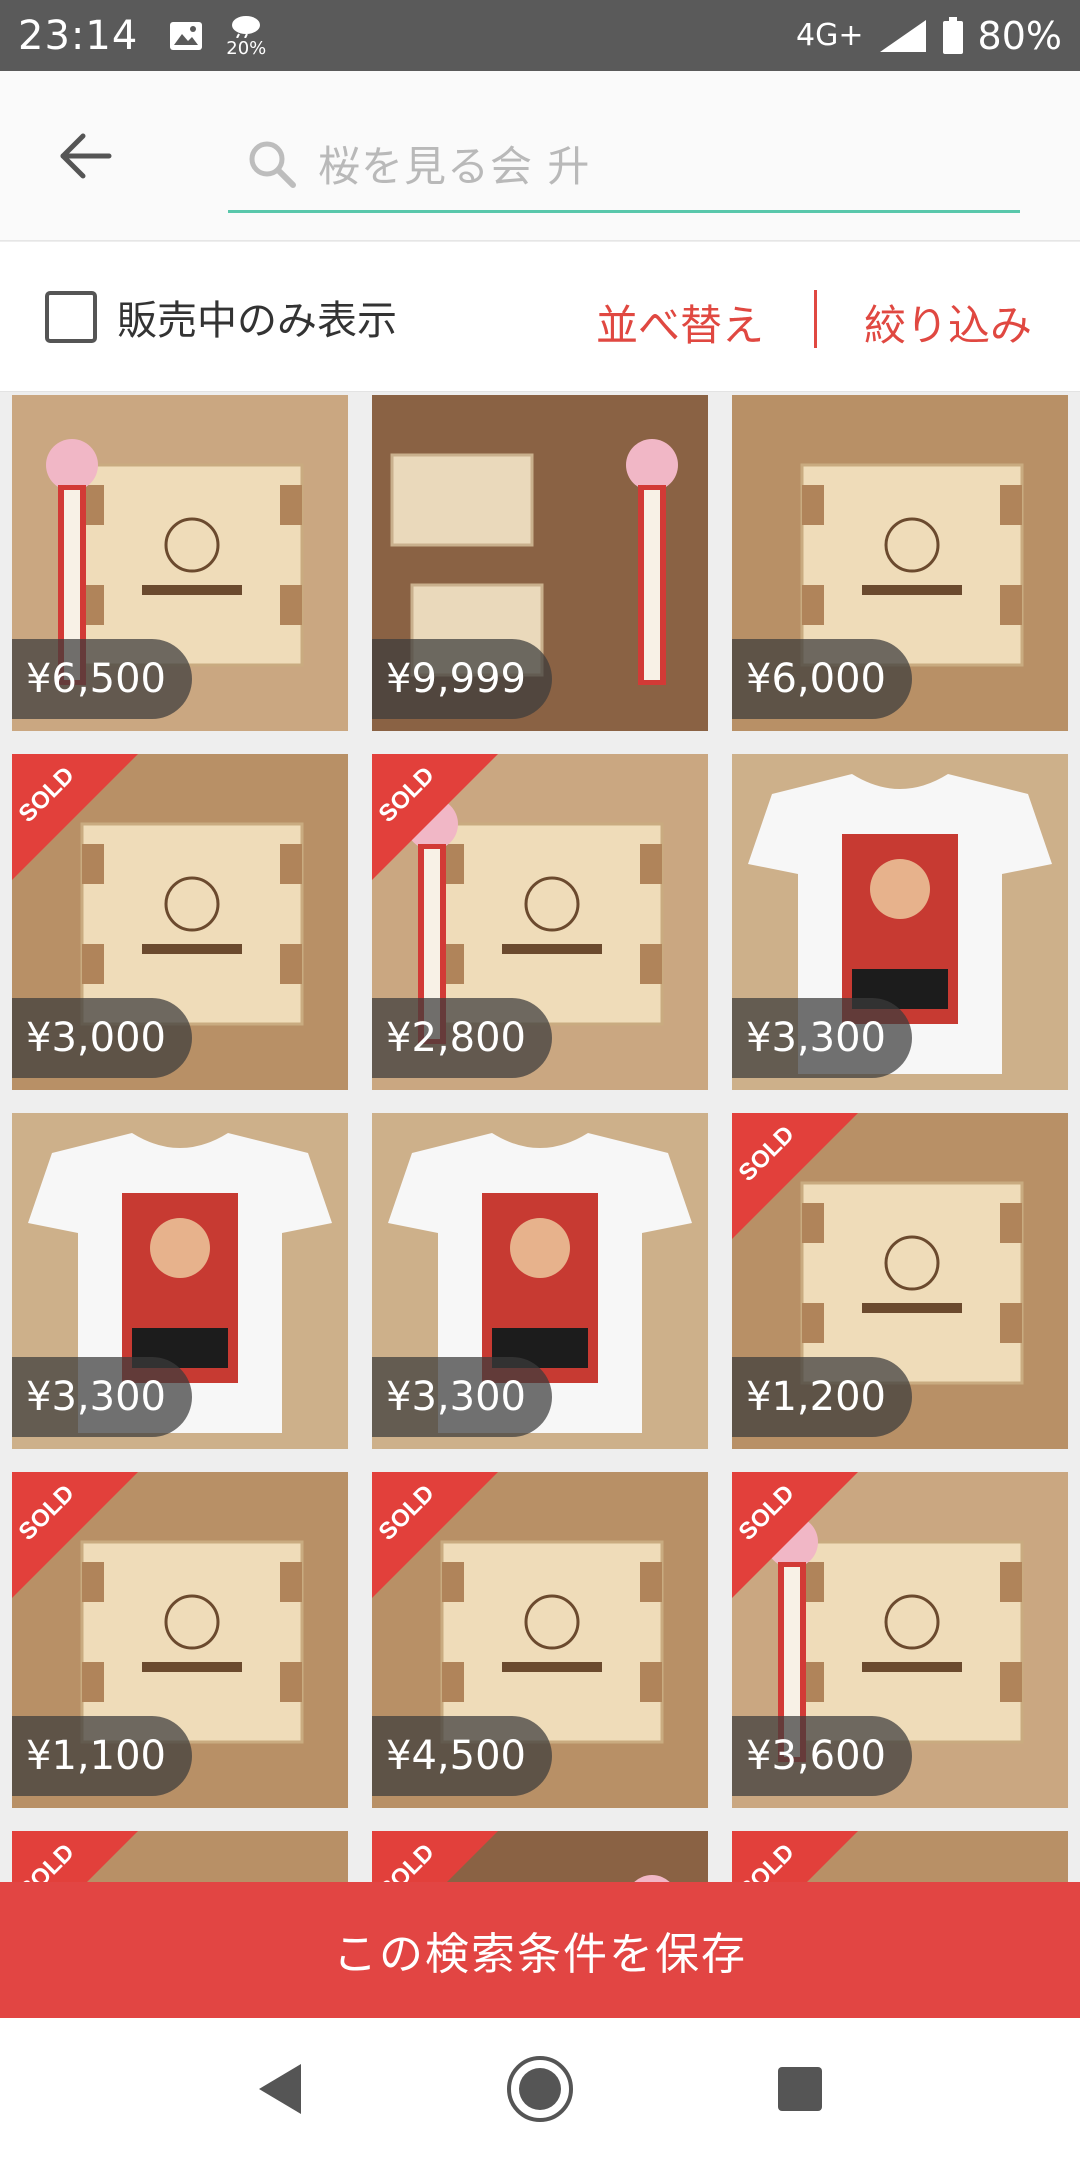 The height and width of the screenshot is (2160, 1080). What do you see at coordinates (822, 1756) in the screenshot?
I see `price-label: ¥3,600` at bounding box center [822, 1756].